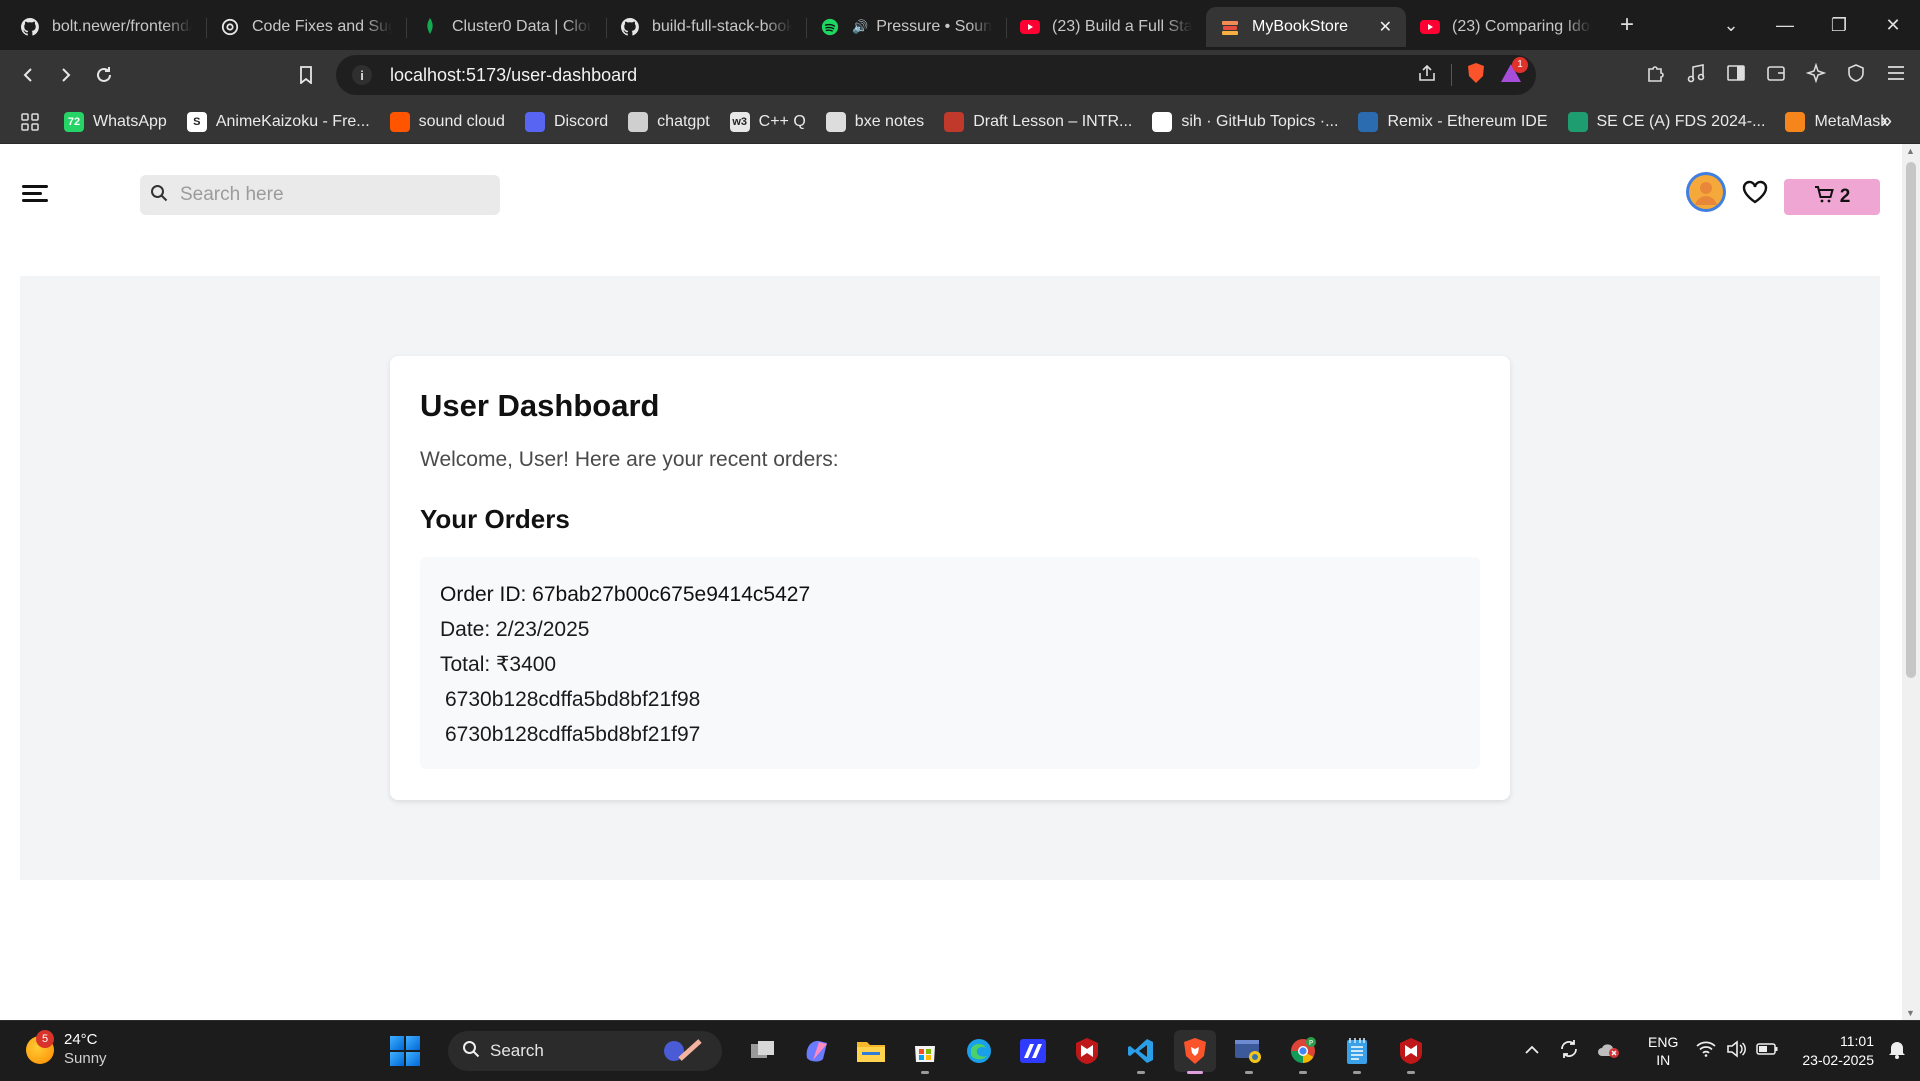 The image size is (1920, 1081). What do you see at coordinates (1856, 75) in the screenshot?
I see `vpn-shield-icon` at bounding box center [1856, 75].